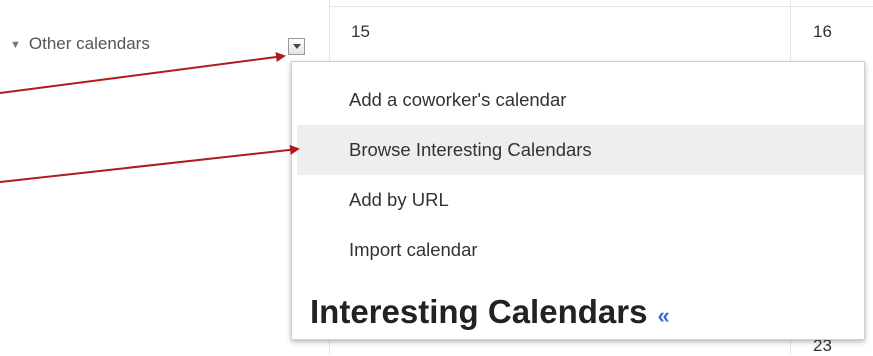  Describe the element at coordinates (150, 117) in the screenshot. I see `annotation-arrows` at that location.